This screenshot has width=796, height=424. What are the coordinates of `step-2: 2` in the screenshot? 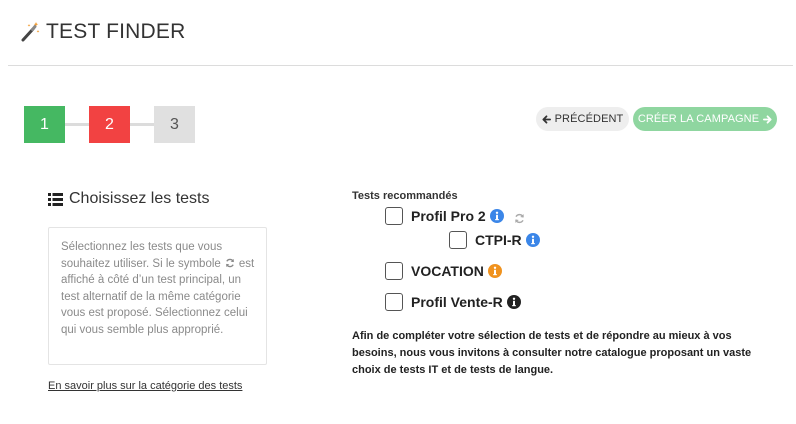 It's located at (109, 124).